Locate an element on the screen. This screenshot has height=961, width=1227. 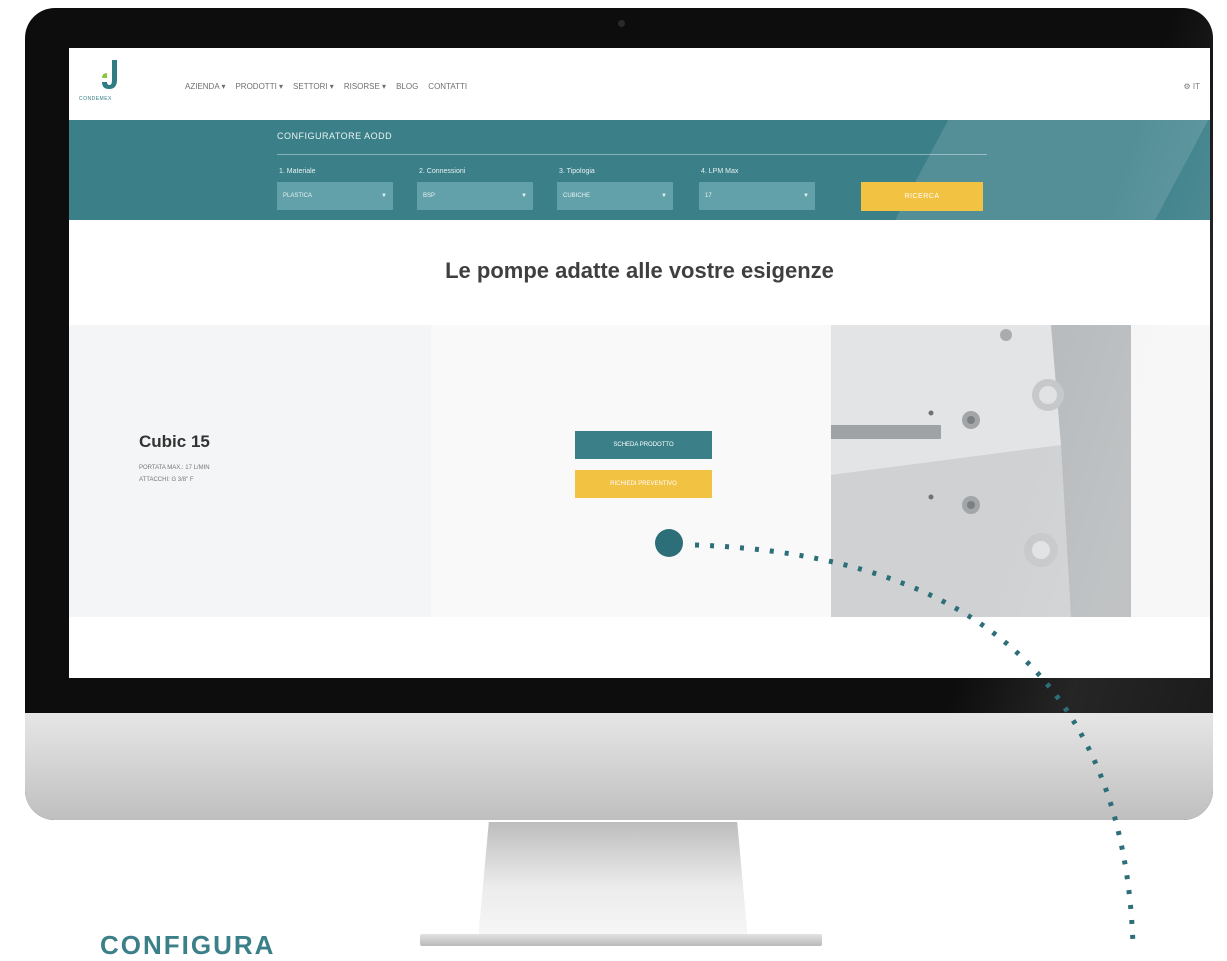
divider is located at coordinates (632, 154).